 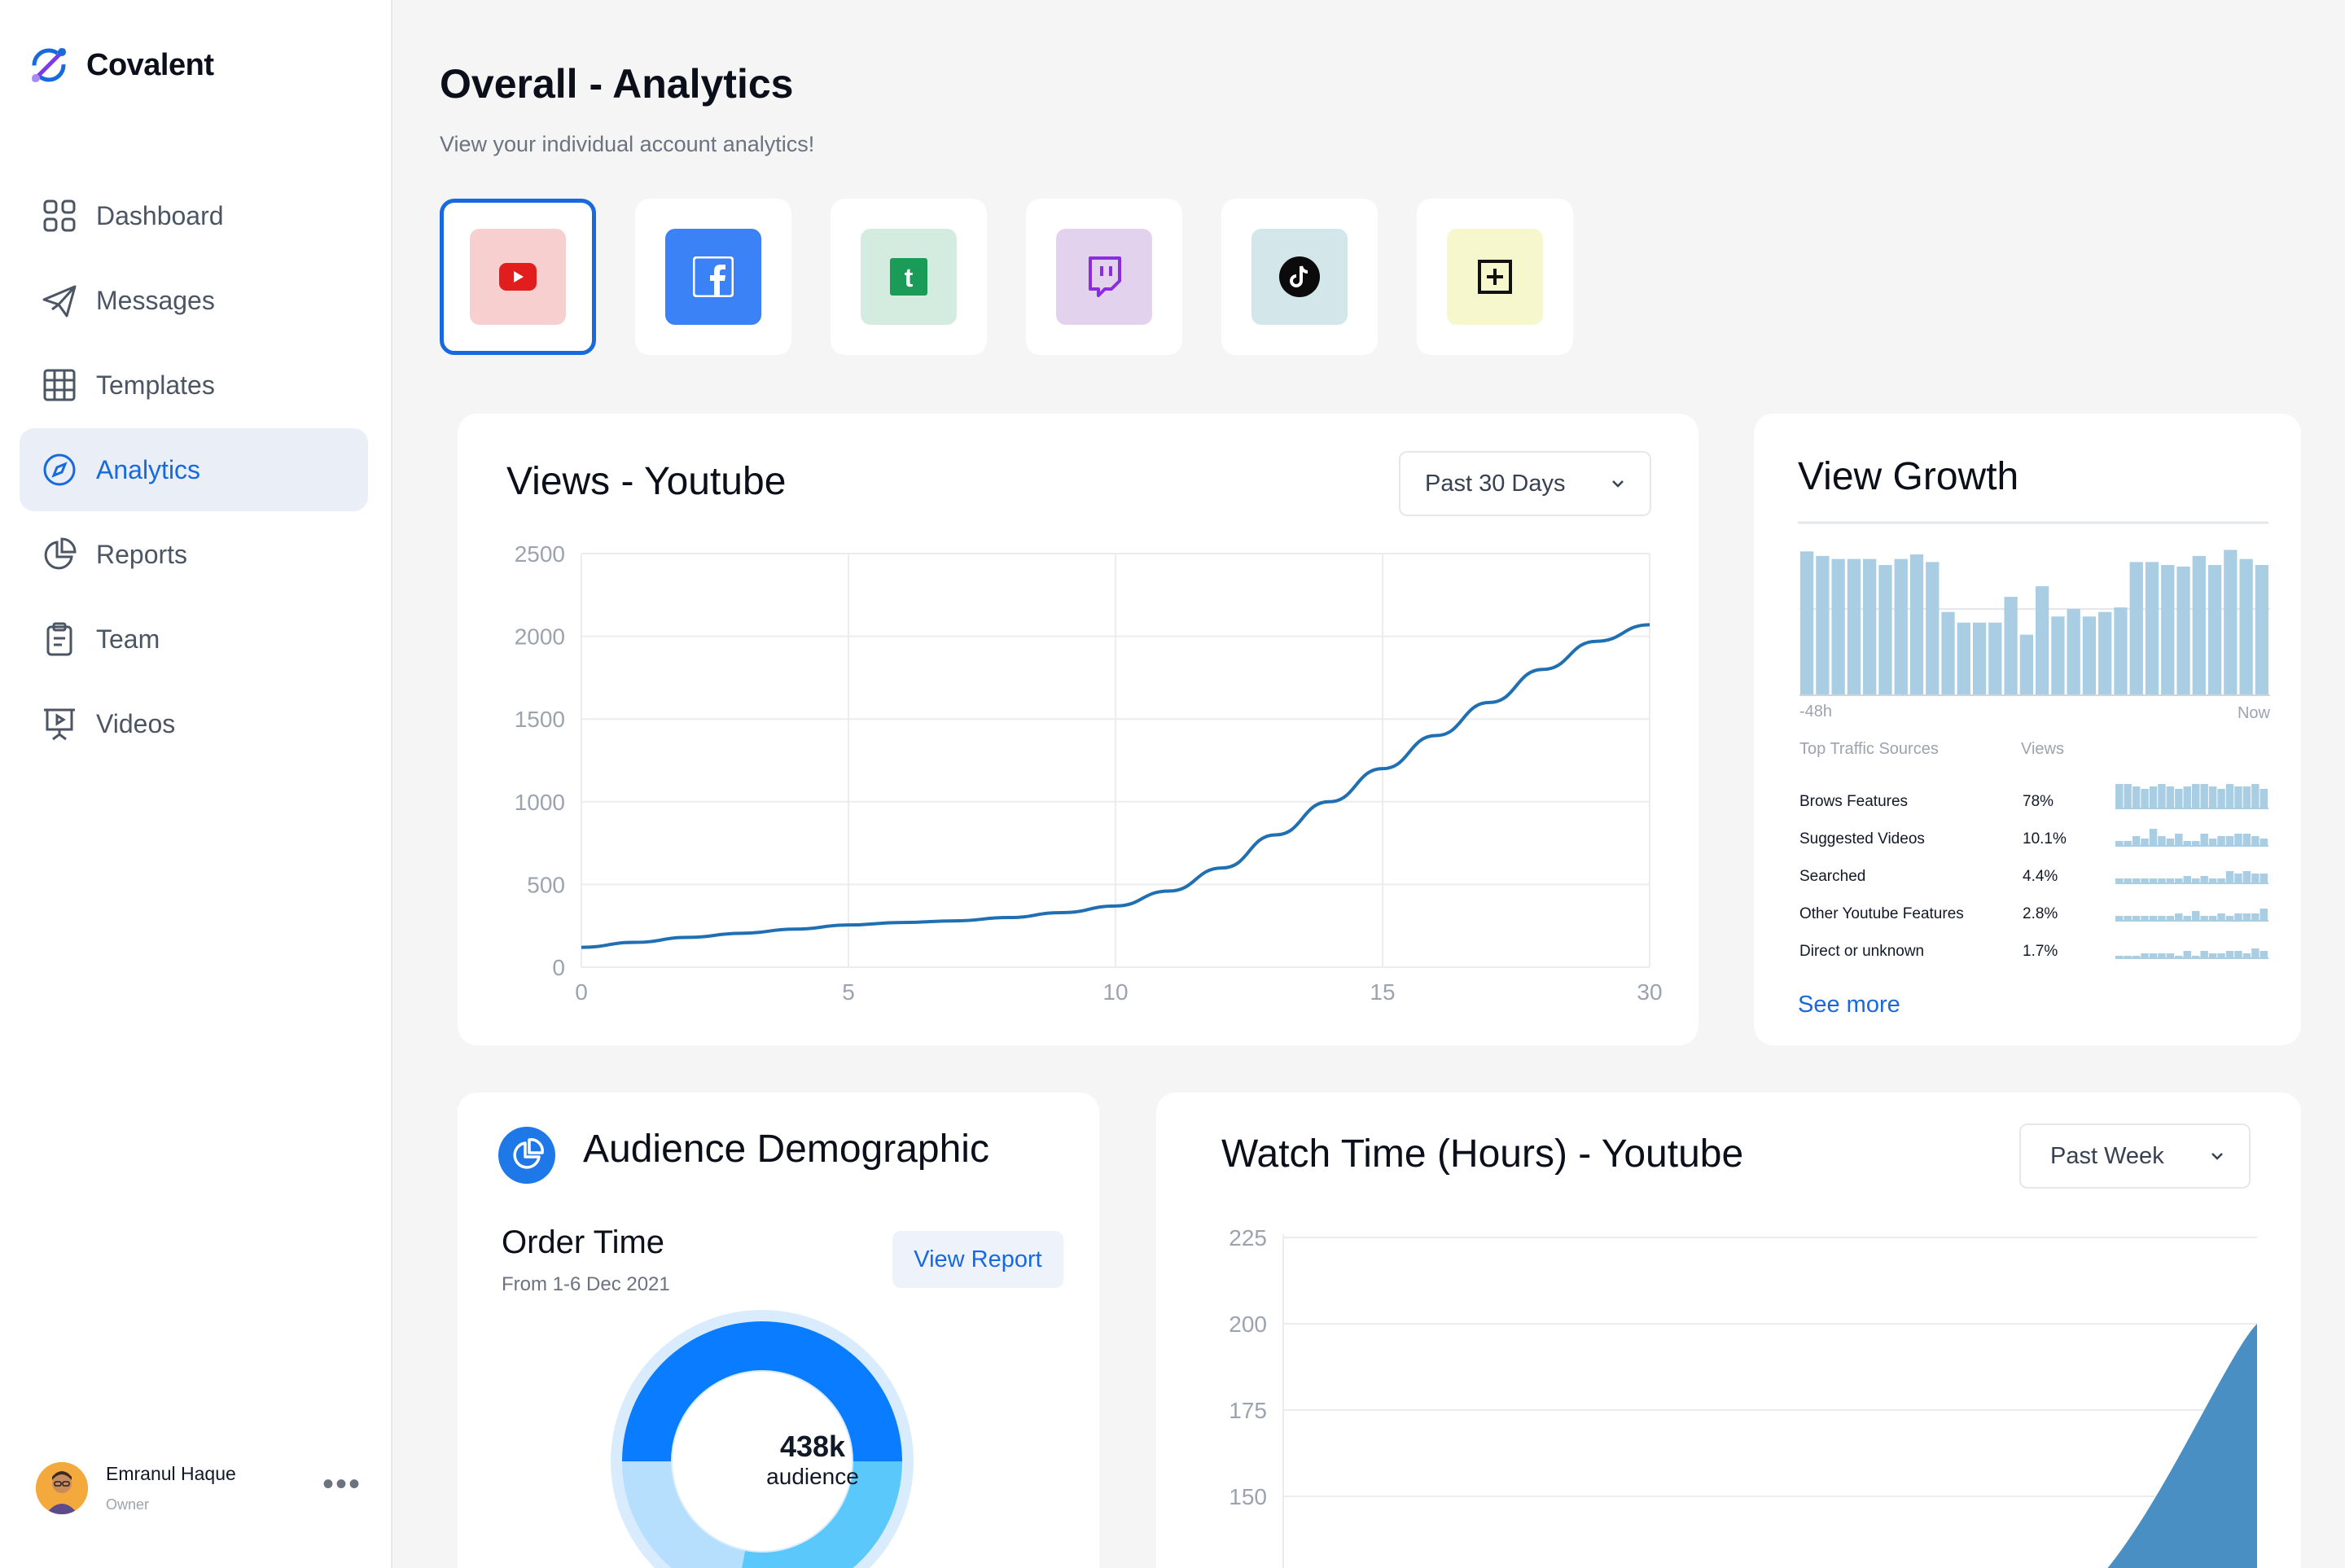 What do you see at coordinates (60, 215) in the screenshot?
I see `grid-icon` at bounding box center [60, 215].